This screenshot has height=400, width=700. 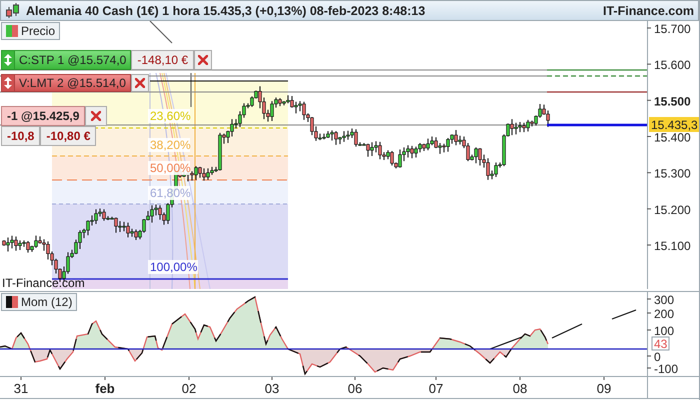 I want to click on indicator-value-label: 43, so click(x=661, y=343).